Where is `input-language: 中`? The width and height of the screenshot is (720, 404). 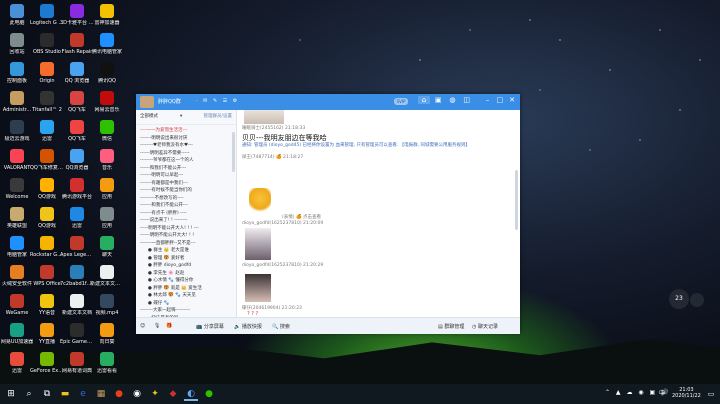
input-language: 中 is located at coordinates (662, 394).